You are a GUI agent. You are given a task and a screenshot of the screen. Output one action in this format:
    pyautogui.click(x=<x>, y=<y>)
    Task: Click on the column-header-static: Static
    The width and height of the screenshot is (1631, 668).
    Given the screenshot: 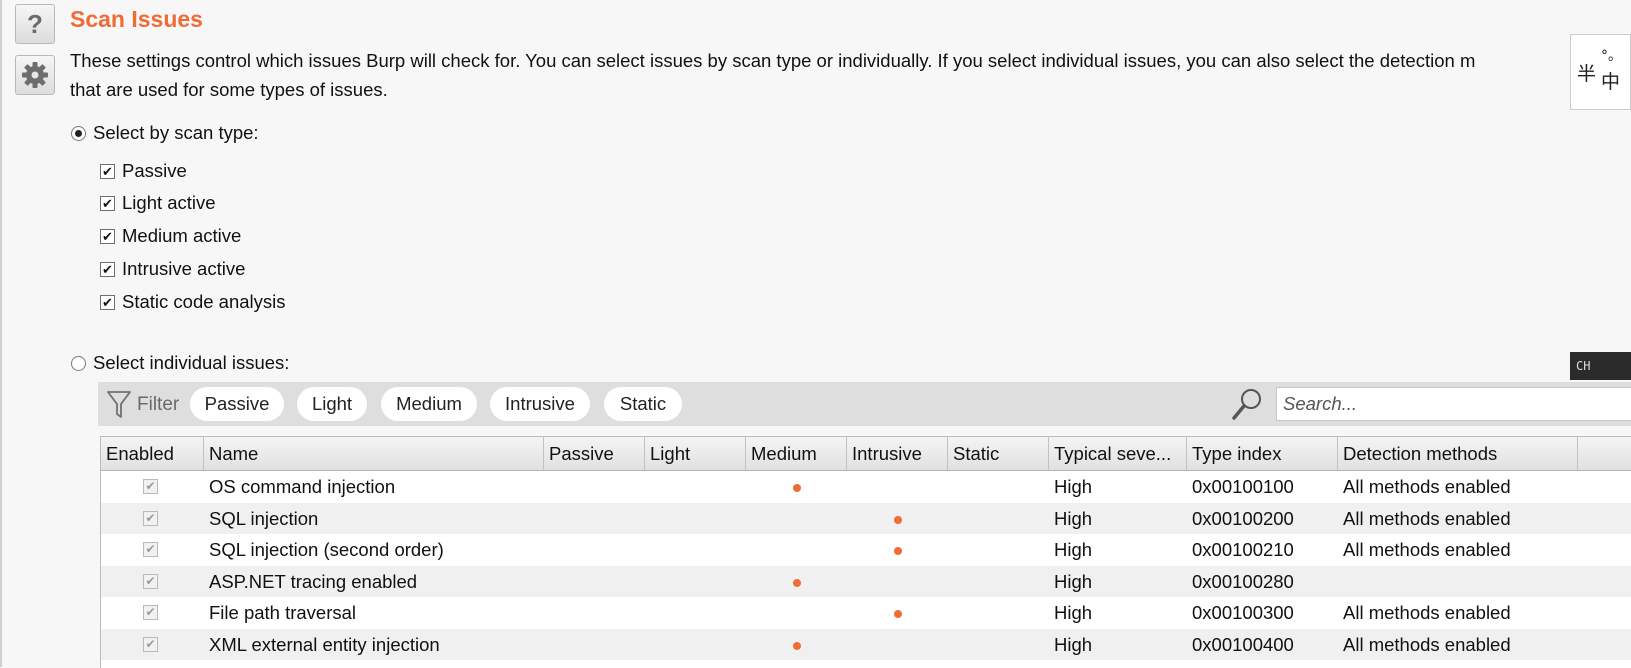 What is the action you would take?
    pyautogui.click(x=998, y=453)
    